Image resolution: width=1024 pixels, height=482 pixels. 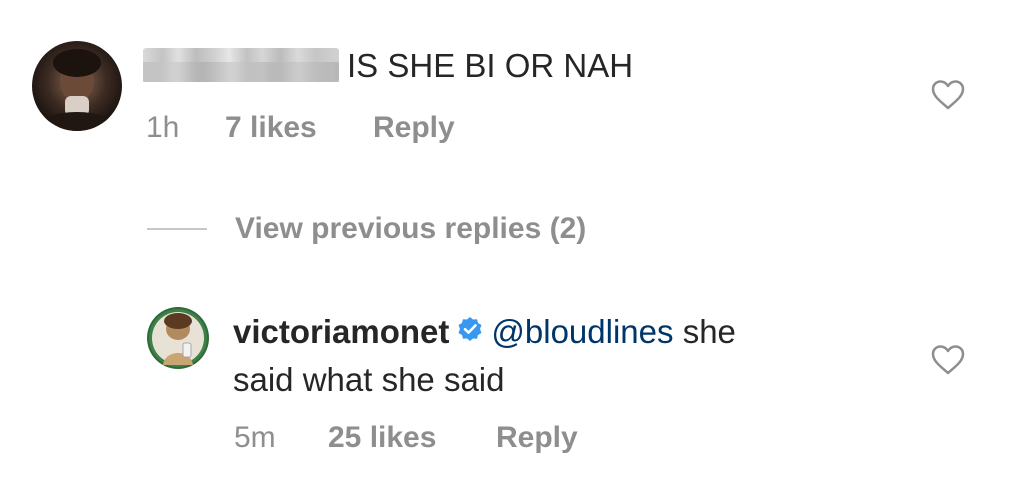 What do you see at coordinates (582, 331) in the screenshot?
I see `mention-link: @bloudlines` at bounding box center [582, 331].